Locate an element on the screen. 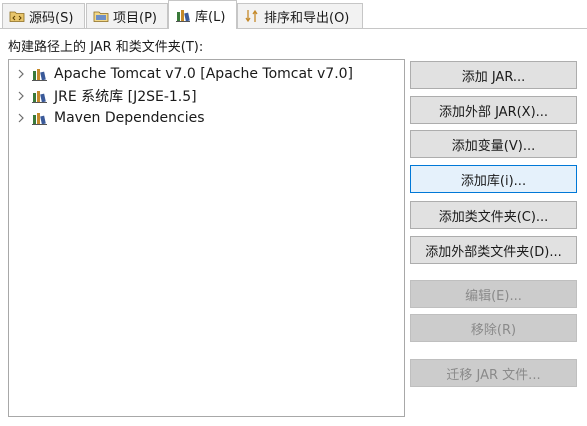 The height and width of the screenshot is (426, 587). tree-item-jre: JRE 系统库 [J2SE-1.5] is located at coordinates (105, 96).